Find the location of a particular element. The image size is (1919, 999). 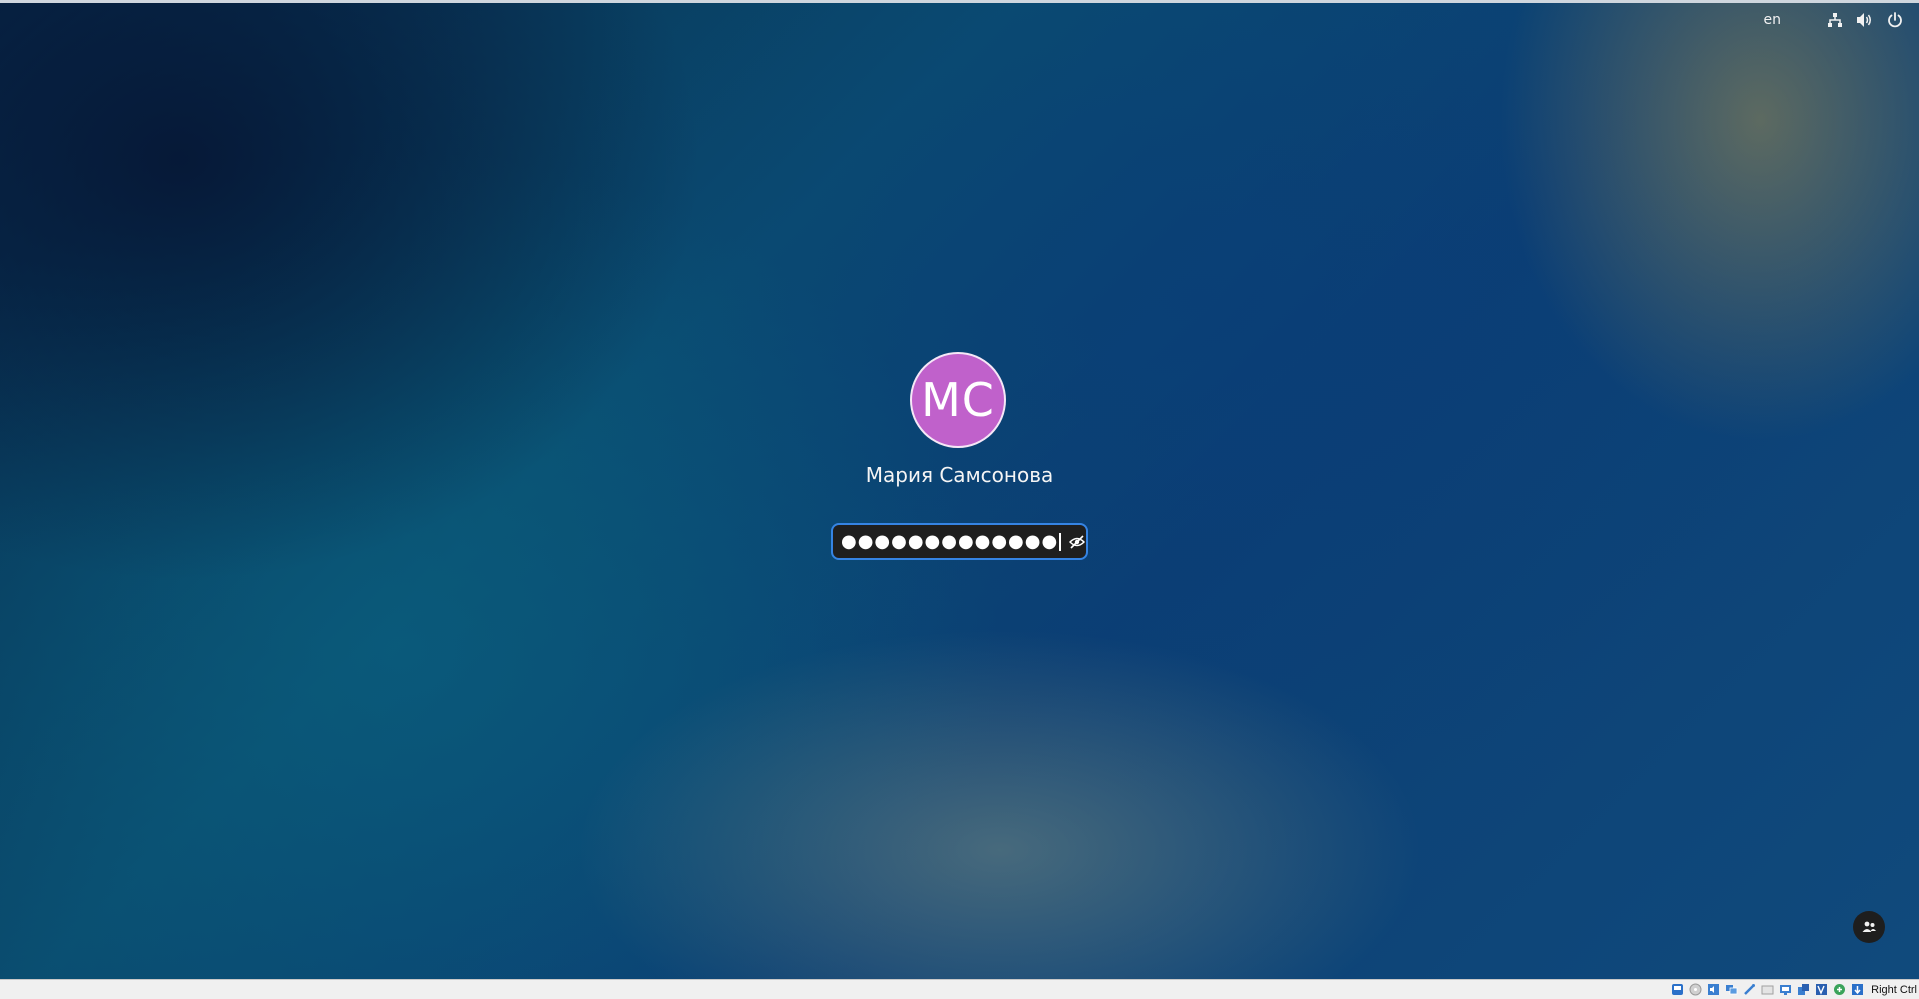

audio-icon is located at coordinates (1713, 989).